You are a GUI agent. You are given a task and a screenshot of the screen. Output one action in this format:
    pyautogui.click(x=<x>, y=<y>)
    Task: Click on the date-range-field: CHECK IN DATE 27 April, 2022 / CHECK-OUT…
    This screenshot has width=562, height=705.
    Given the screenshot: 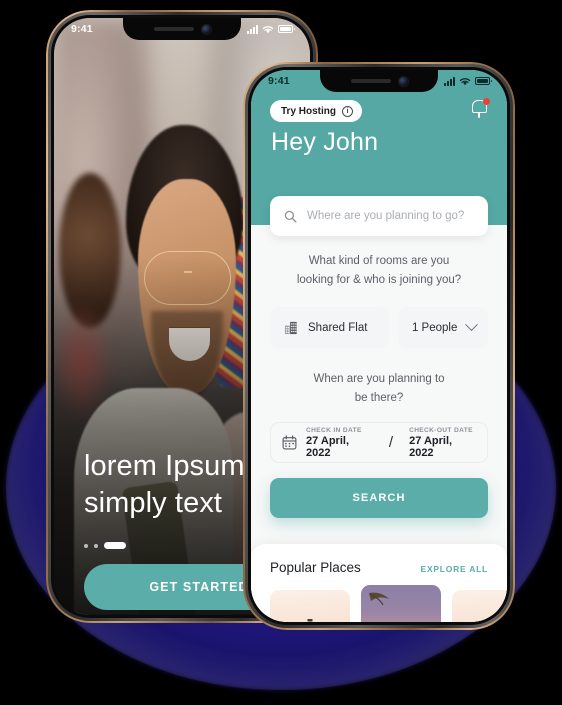 What is the action you would take?
    pyautogui.click(x=379, y=442)
    